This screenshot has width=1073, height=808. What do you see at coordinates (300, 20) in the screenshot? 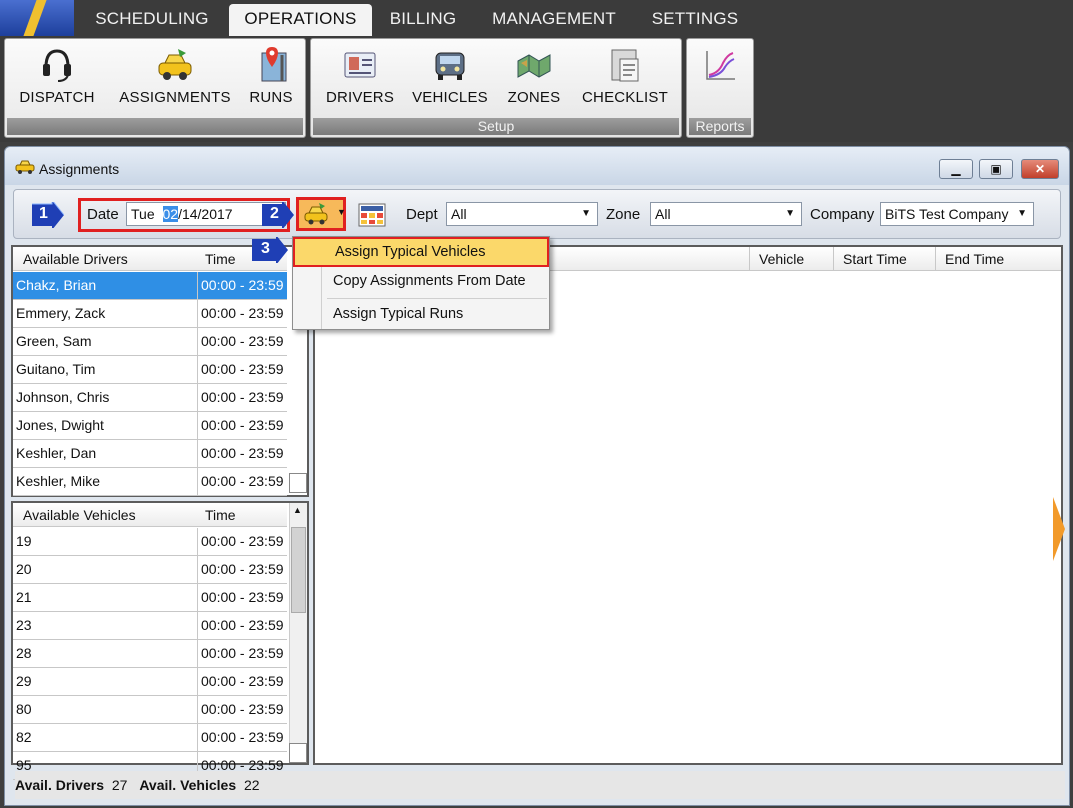
I see `tab-operations: OPERATIONS` at bounding box center [300, 20].